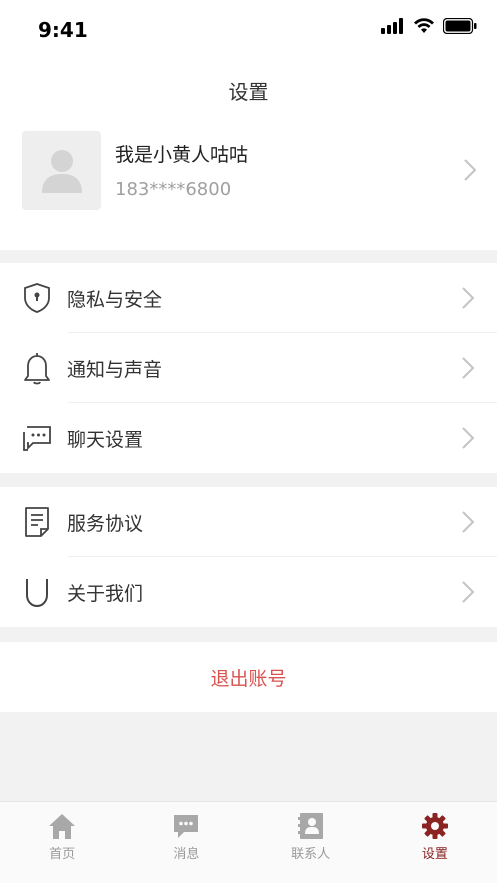  What do you see at coordinates (182, 155) in the screenshot?
I see `profile-name: 我是小黄人咕咕` at bounding box center [182, 155].